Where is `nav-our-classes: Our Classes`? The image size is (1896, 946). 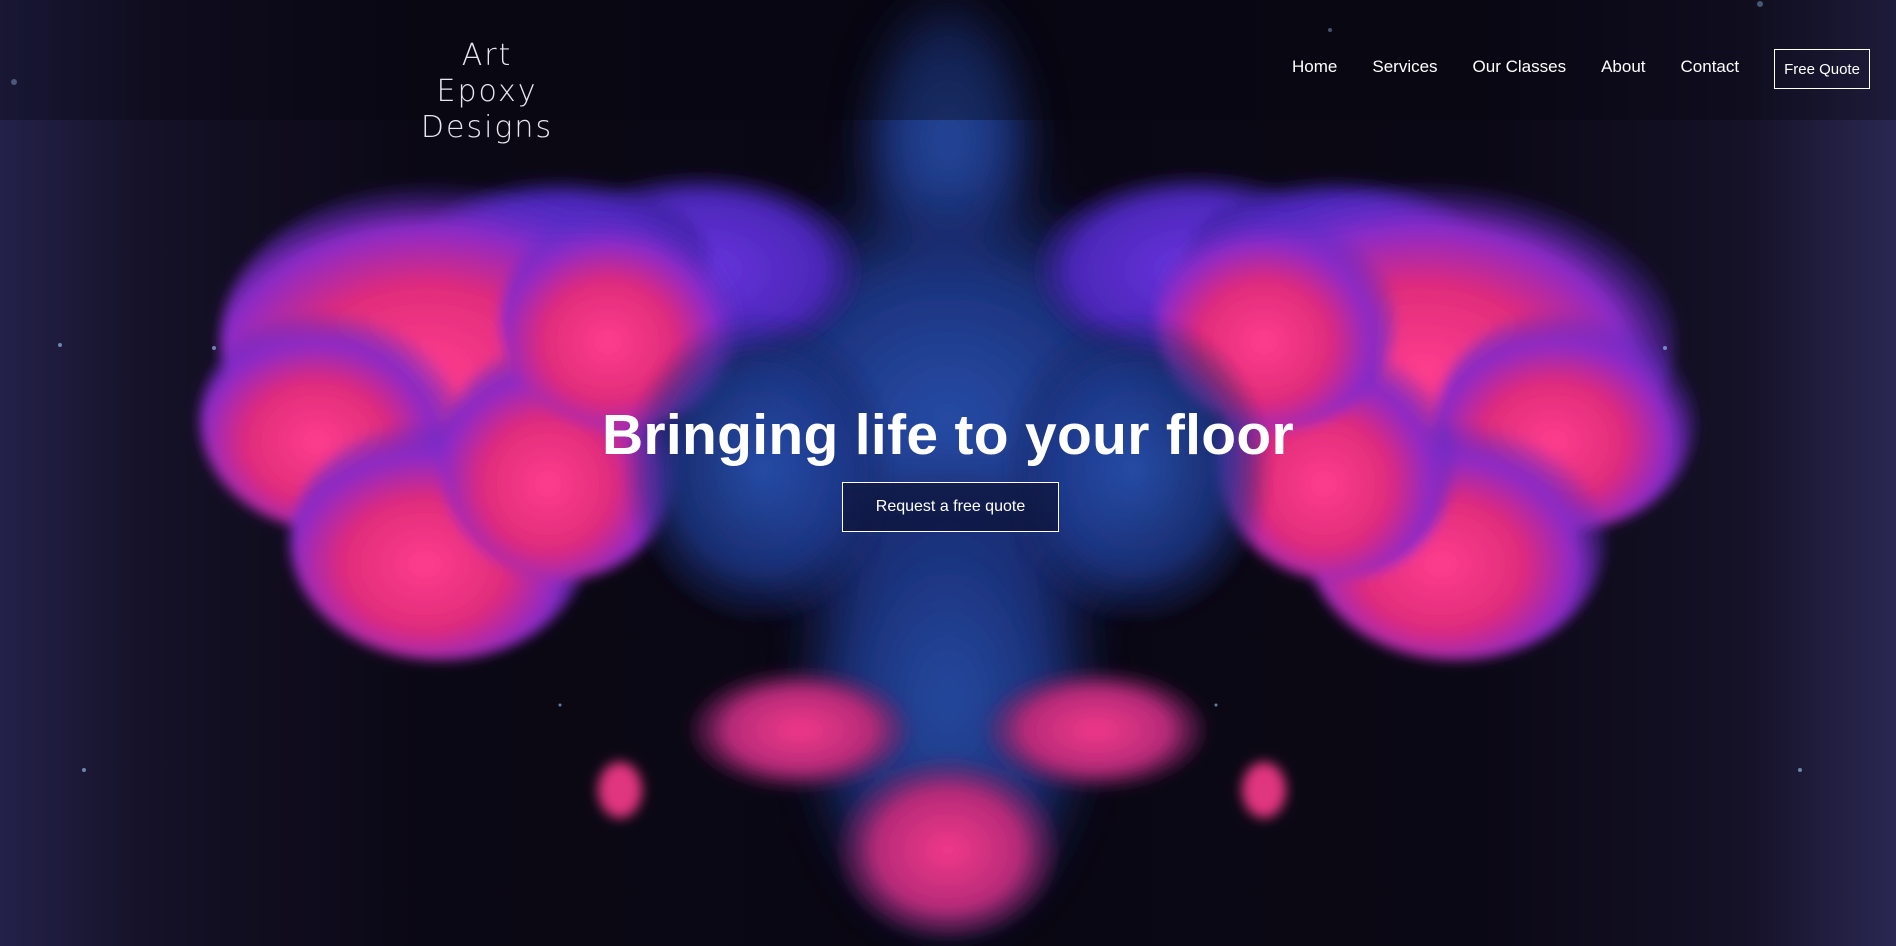 nav-our-classes: Our Classes is located at coordinates (1520, 67).